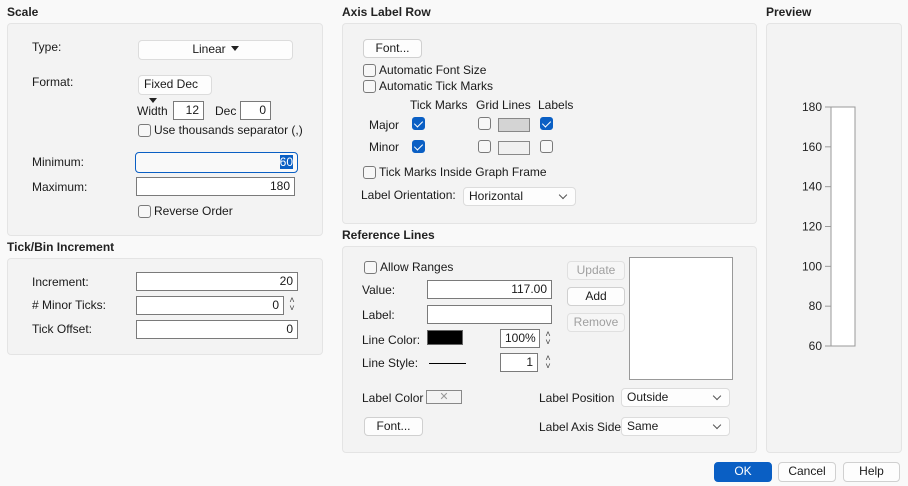  What do you see at coordinates (255, 110) in the screenshot?
I see `dec-input: 0` at bounding box center [255, 110].